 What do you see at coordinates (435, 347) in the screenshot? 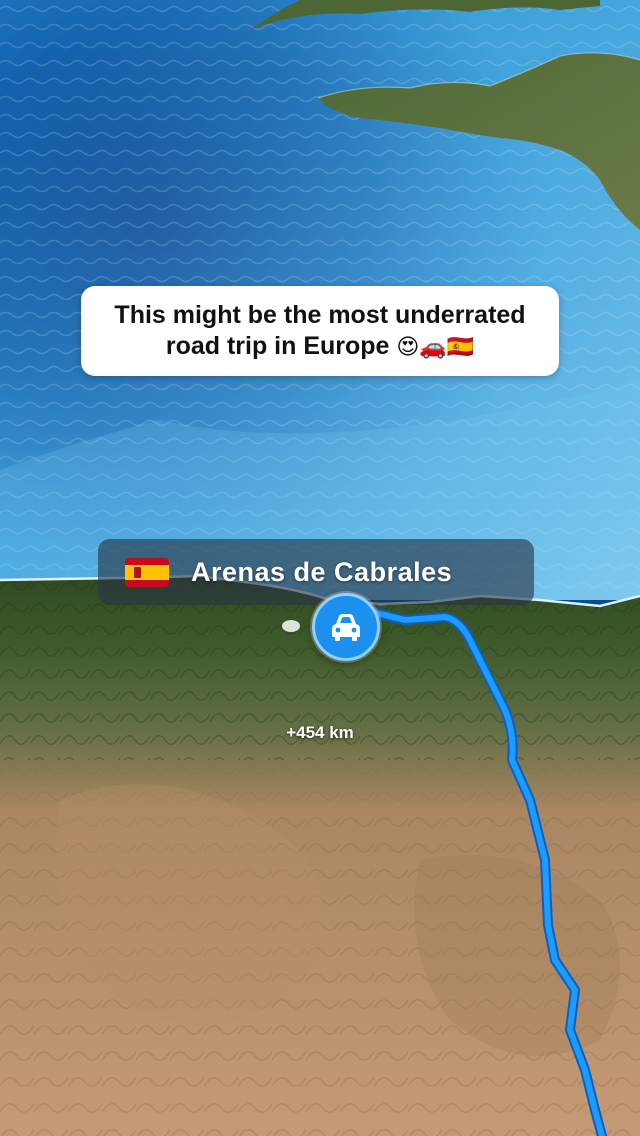
I see `caption-emoji: 😍🚗🇪🇸` at bounding box center [435, 347].